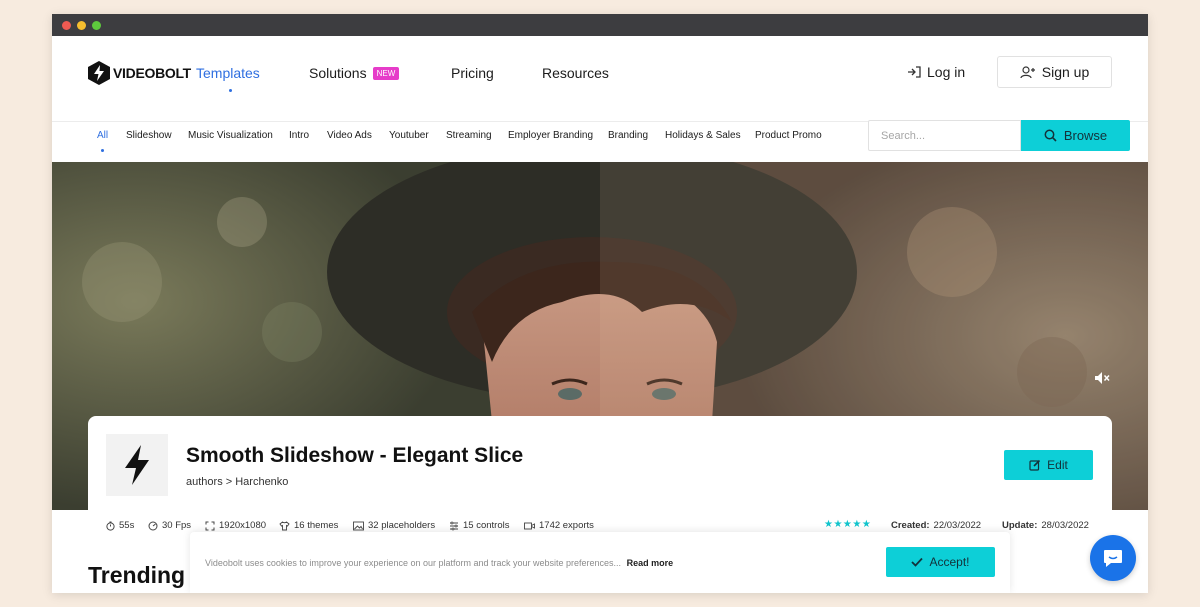 Image resolution: width=1200 pixels, height=607 pixels. What do you see at coordinates (1050, 135) in the screenshot?
I see `search-icon` at bounding box center [1050, 135].